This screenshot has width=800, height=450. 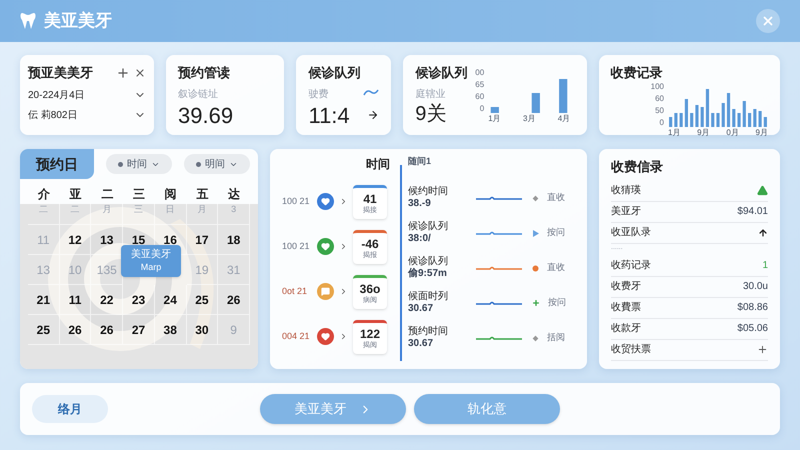 What do you see at coordinates (371, 92) in the screenshot?
I see `trend-icon` at bounding box center [371, 92].